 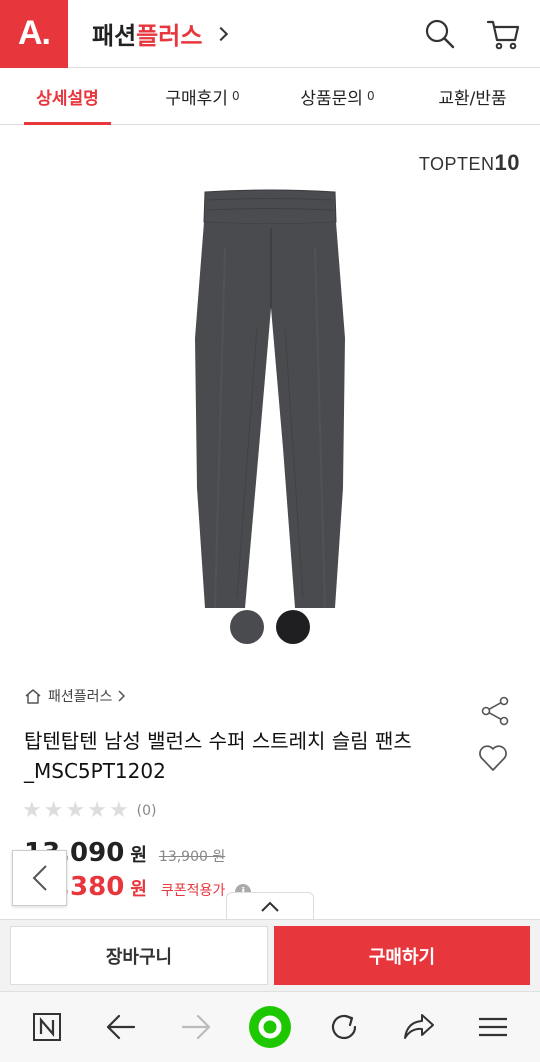 I want to click on color-swatches, so click(x=270, y=627).